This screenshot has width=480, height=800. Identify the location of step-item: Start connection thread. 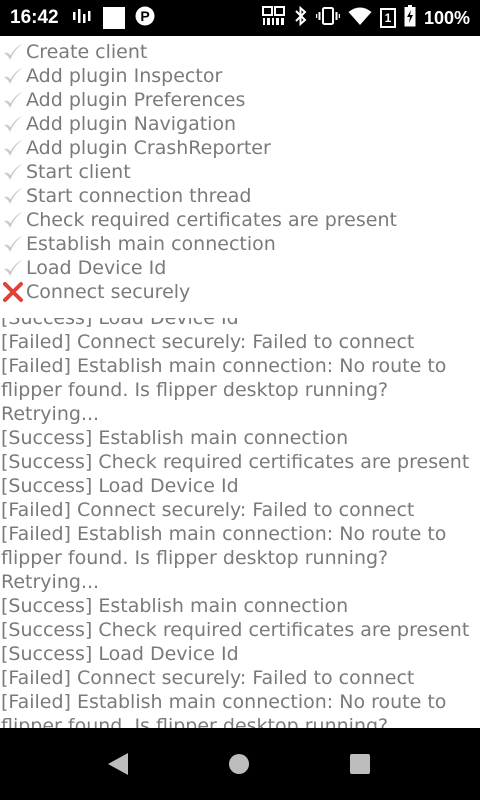
(240, 196).